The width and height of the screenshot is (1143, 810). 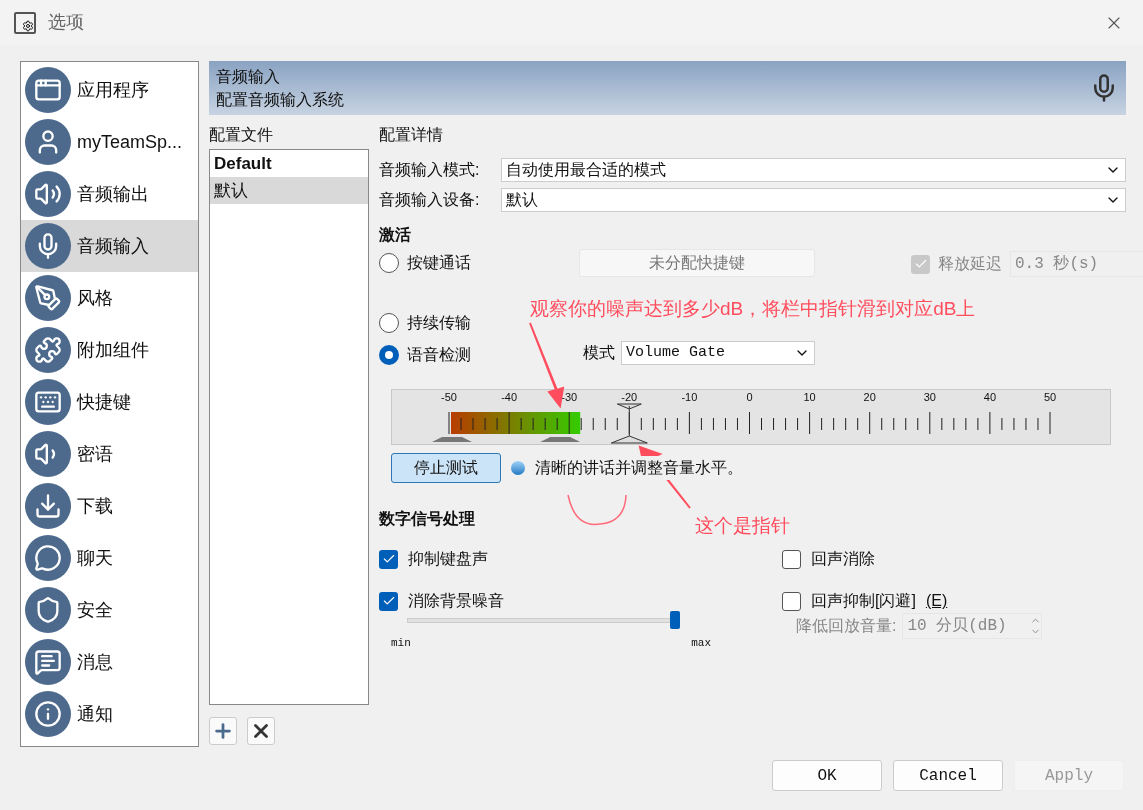 What do you see at coordinates (109, 610) in the screenshot?
I see `sidebar-item: 安全` at bounding box center [109, 610].